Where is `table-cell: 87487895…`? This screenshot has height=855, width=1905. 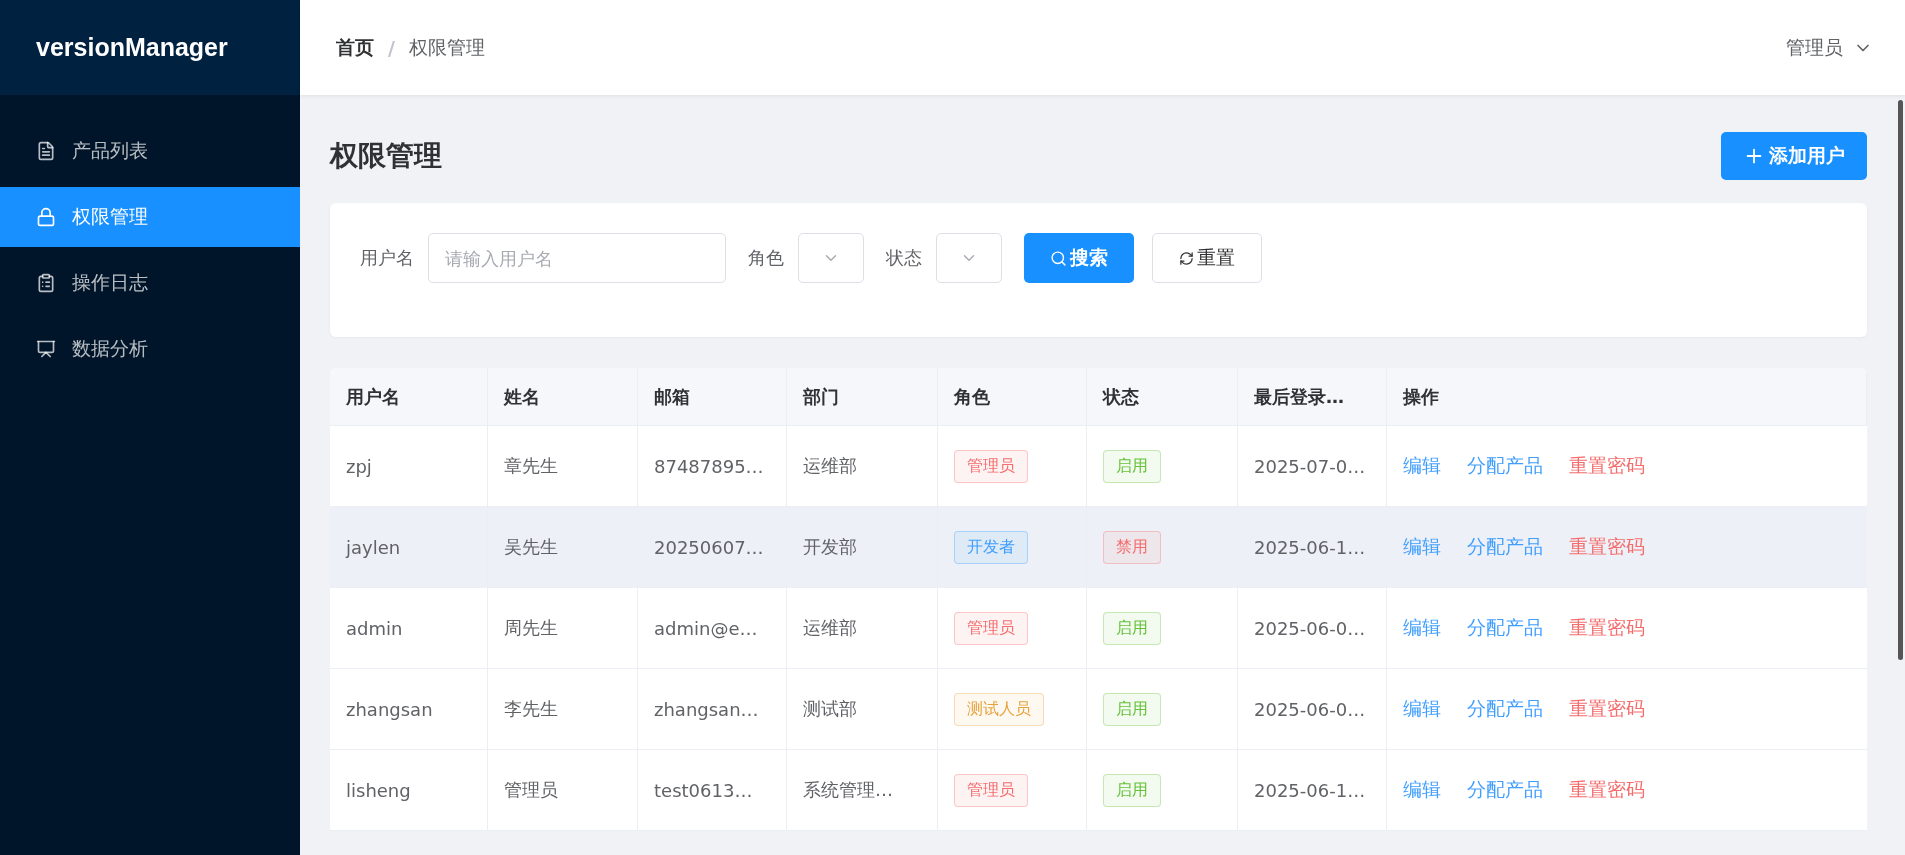
table-cell: 87487895… is located at coordinates (712, 466).